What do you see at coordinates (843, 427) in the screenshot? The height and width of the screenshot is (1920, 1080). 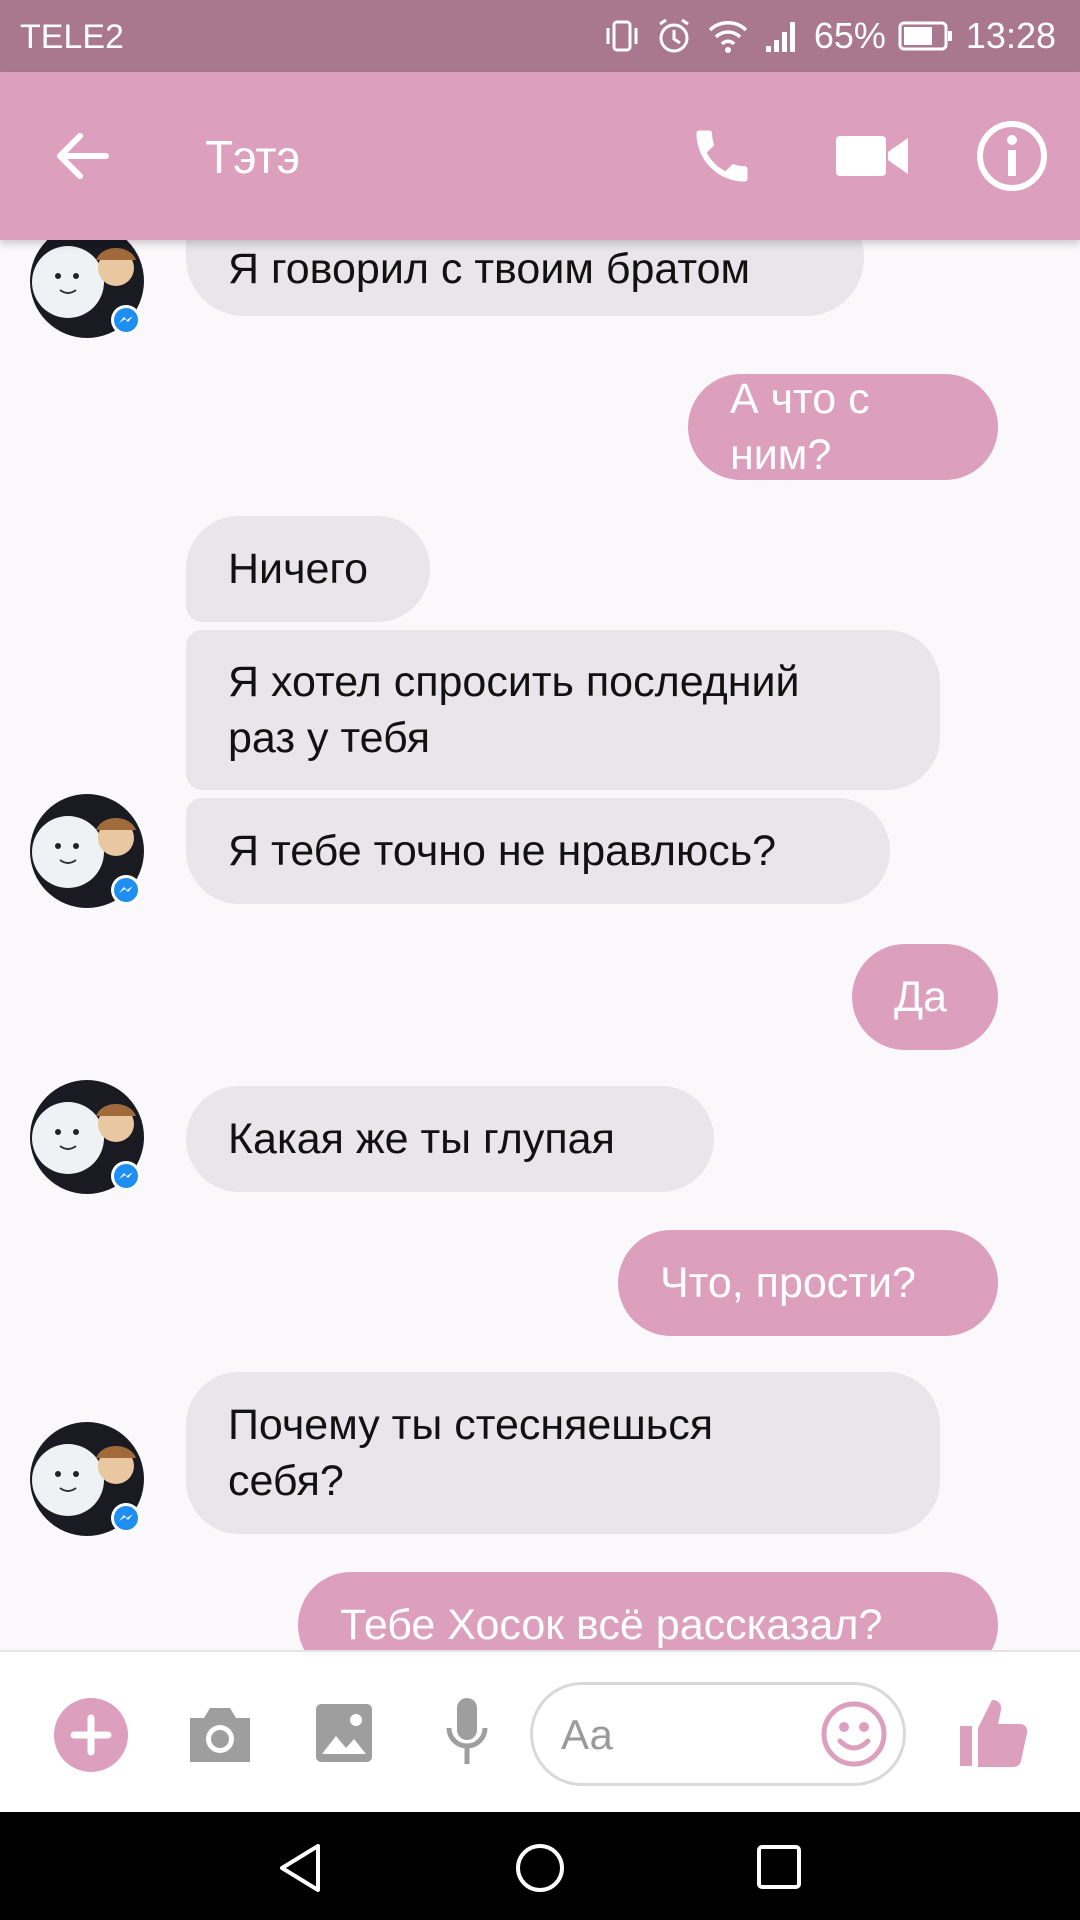 I see `outgoing-message: А что с ним?` at bounding box center [843, 427].